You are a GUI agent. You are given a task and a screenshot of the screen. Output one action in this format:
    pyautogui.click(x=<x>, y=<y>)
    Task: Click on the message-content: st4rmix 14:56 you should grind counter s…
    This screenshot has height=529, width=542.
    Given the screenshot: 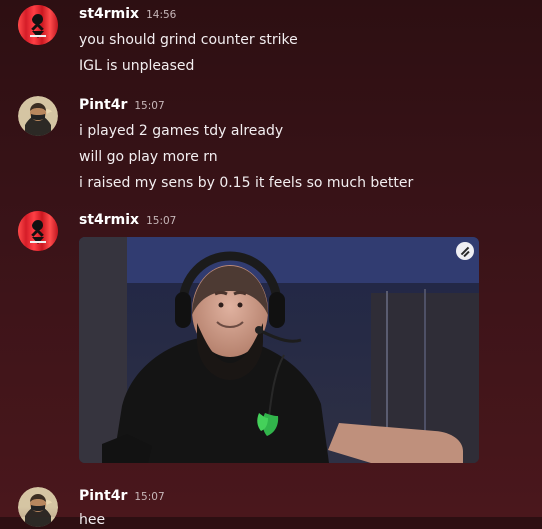 What is the action you would take?
    pyautogui.click(x=294, y=40)
    